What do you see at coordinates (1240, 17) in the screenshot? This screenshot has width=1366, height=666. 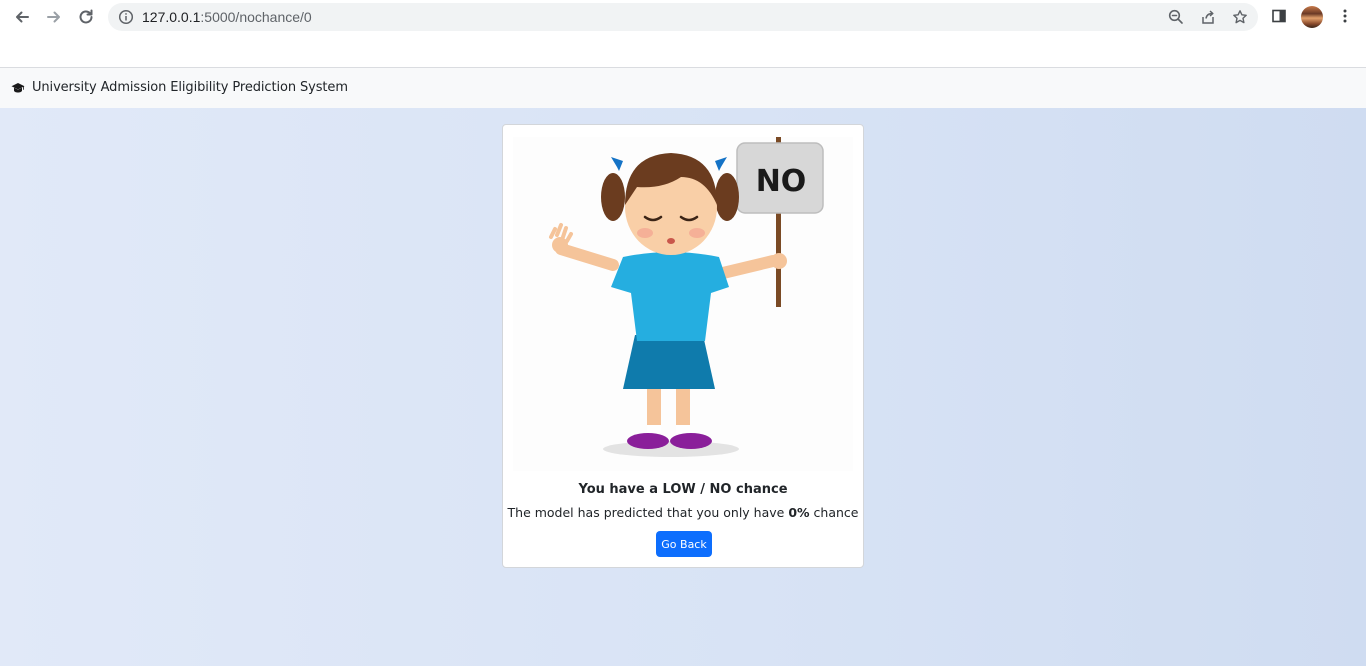 I see `star-icon` at bounding box center [1240, 17].